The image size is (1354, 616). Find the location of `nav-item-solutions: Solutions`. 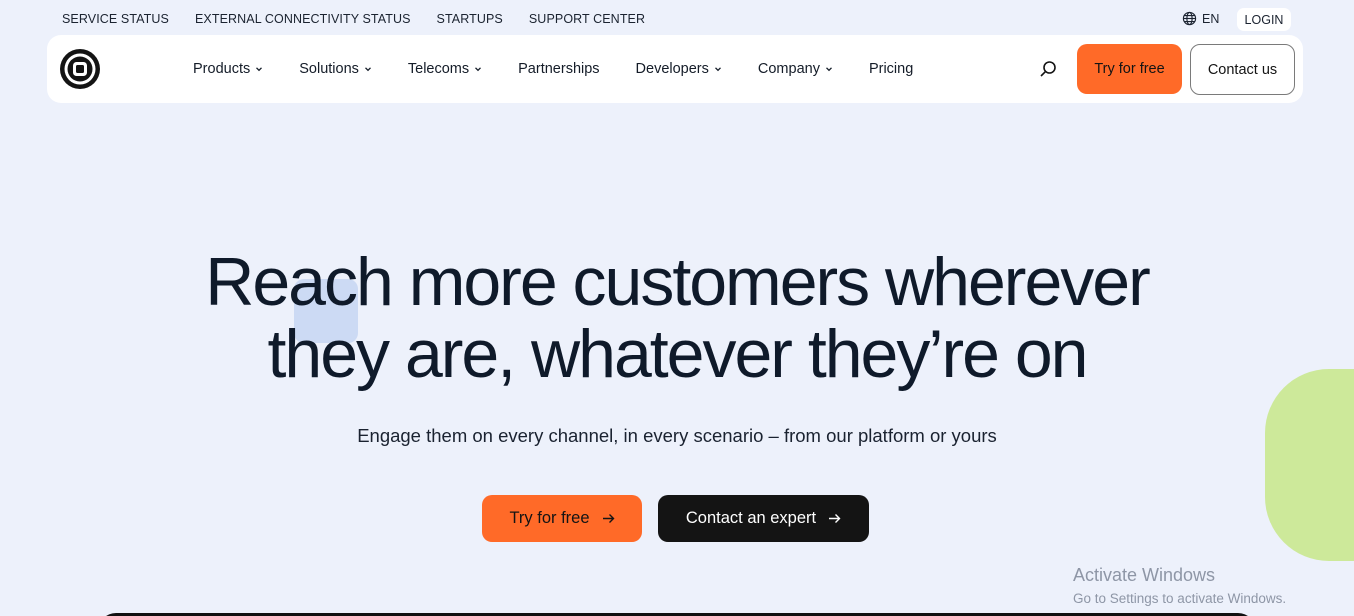

nav-item-solutions: Solutions is located at coordinates (335, 69).